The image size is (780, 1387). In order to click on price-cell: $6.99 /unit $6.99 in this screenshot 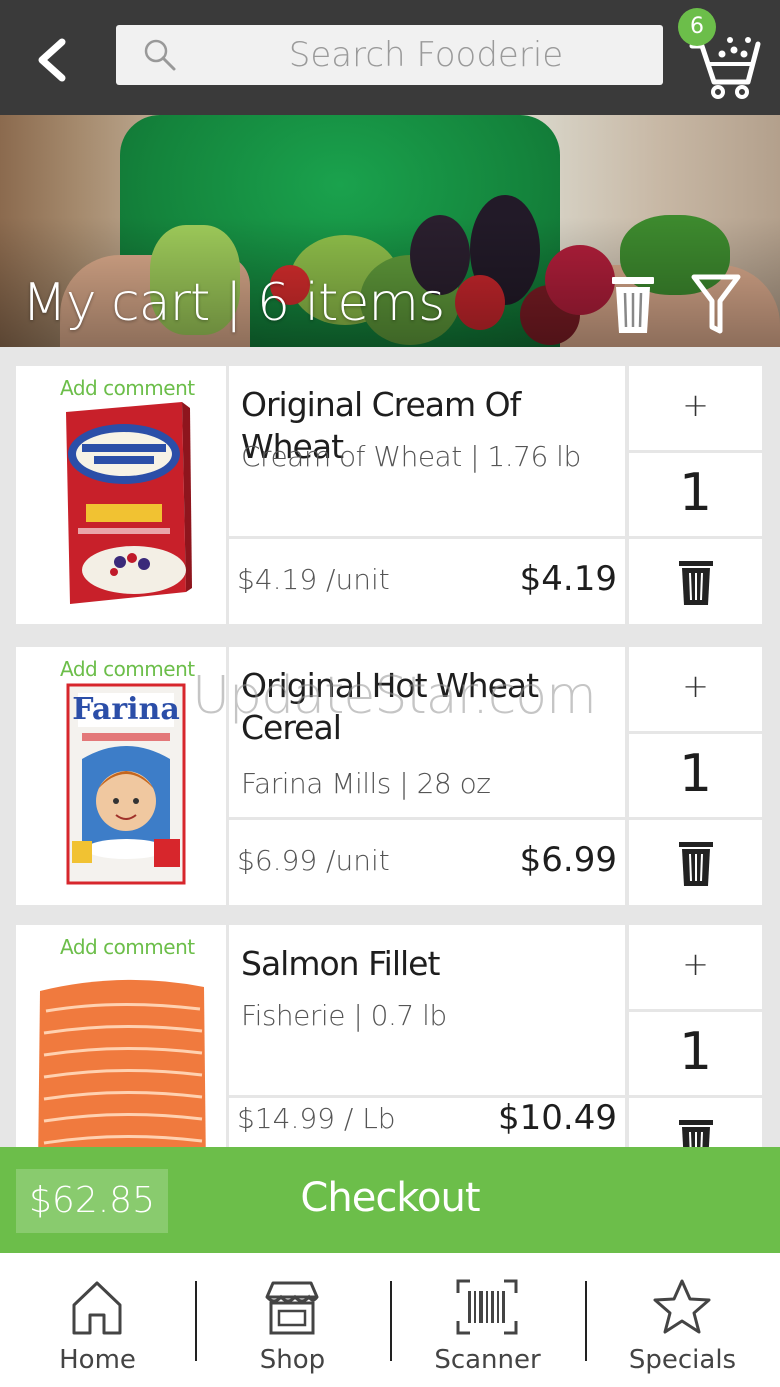, I will do `click(427, 862)`.